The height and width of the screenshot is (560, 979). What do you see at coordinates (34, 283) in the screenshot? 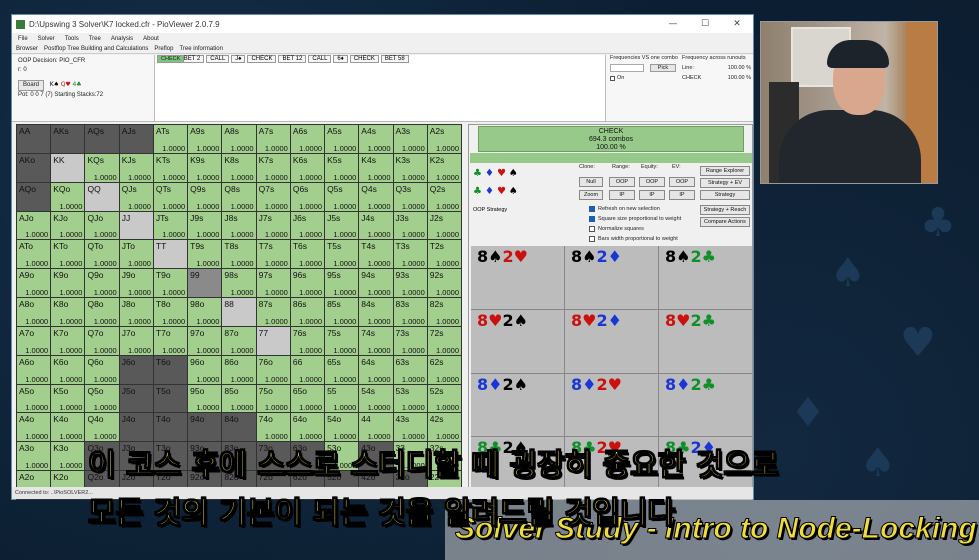
I see `hand-cell: A9o 1.0000` at bounding box center [34, 283].